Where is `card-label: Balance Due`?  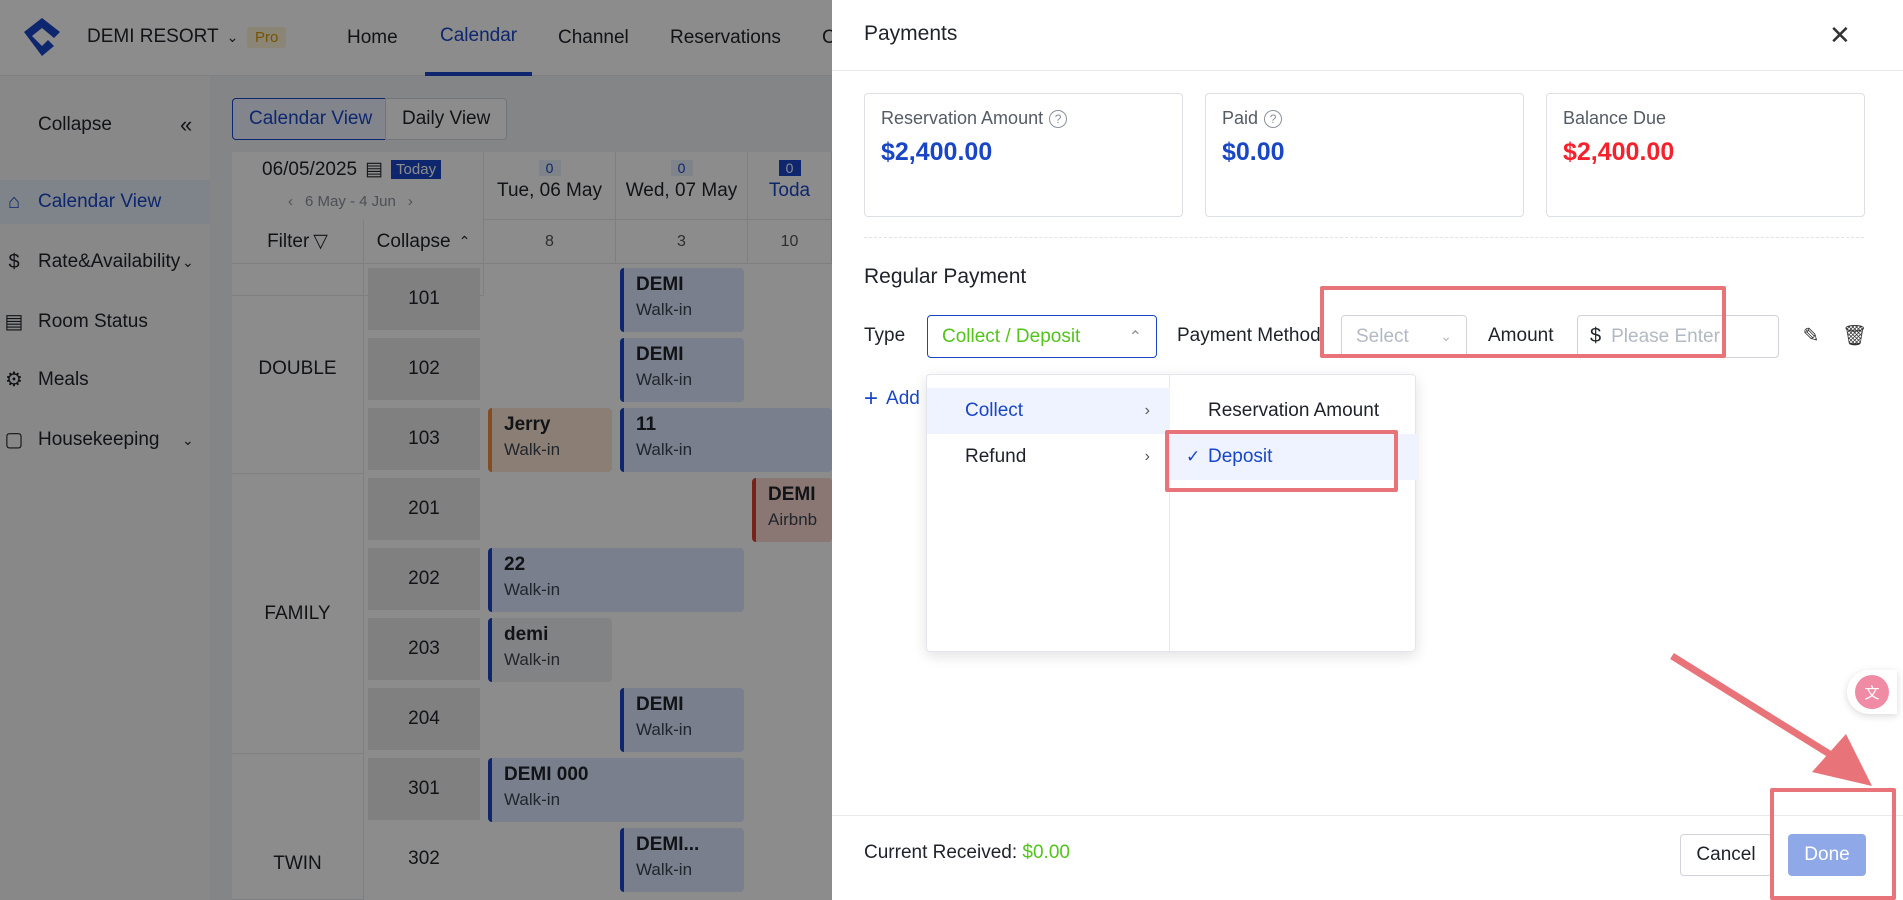 card-label: Balance Due is located at coordinates (1615, 118).